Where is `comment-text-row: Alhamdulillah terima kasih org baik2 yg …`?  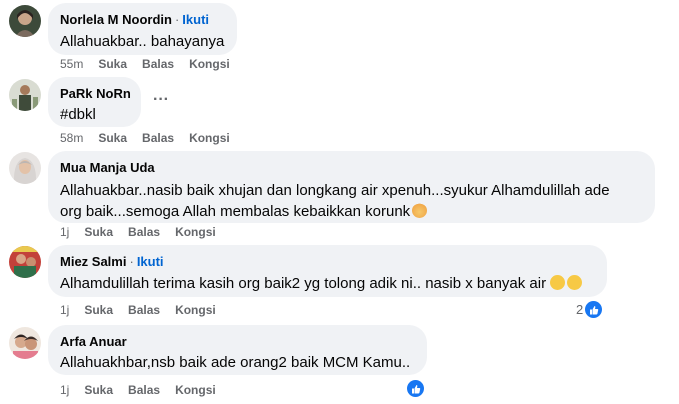 comment-text-row: Alhamdulillah terima kasih org baik2 yg … is located at coordinates (327, 283).